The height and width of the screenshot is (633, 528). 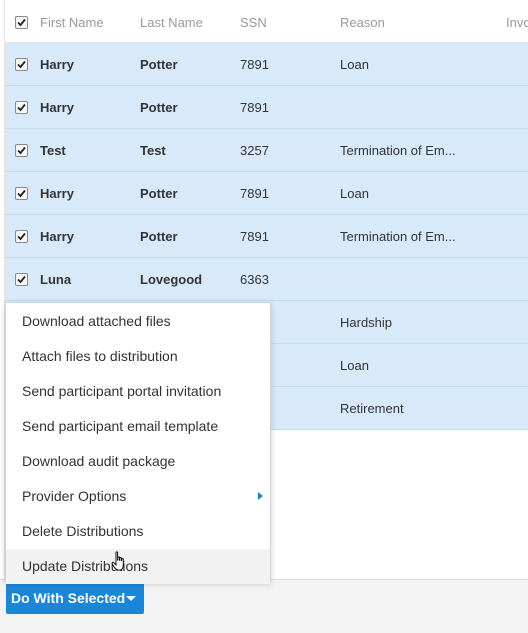 What do you see at coordinates (96, 321) in the screenshot?
I see `menu-item-label: Download attached files` at bounding box center [96, 321].